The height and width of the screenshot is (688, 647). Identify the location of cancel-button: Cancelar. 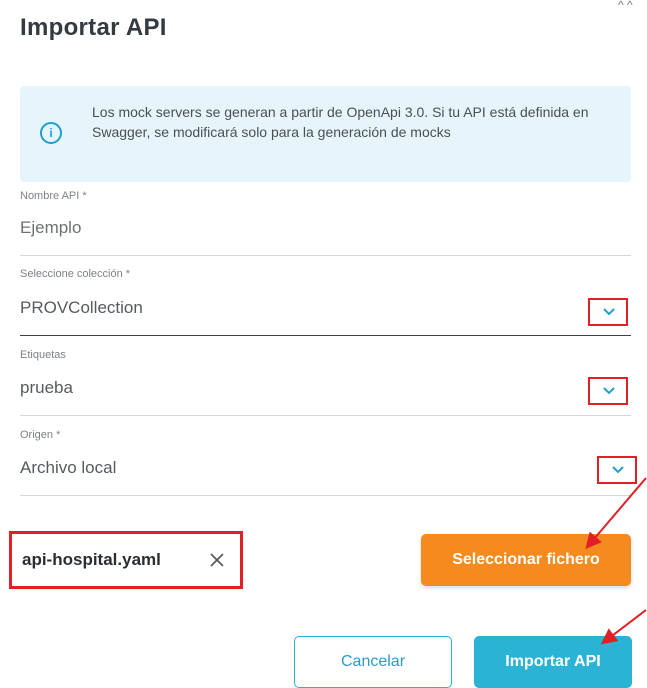
(373, 662).